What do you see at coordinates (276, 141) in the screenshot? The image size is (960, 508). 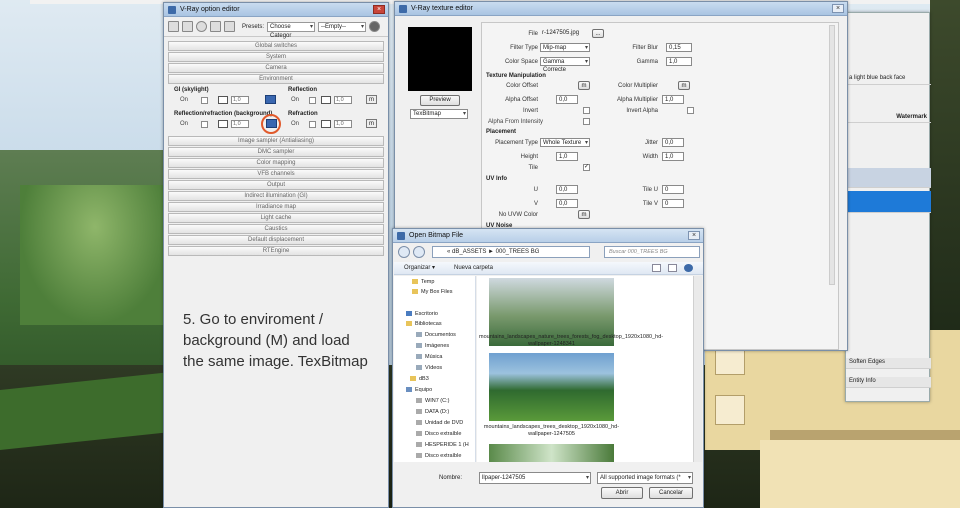 I see `rollout-image-sampler: Image sampler (Antialiasing)` at bounding box center [276, 141].